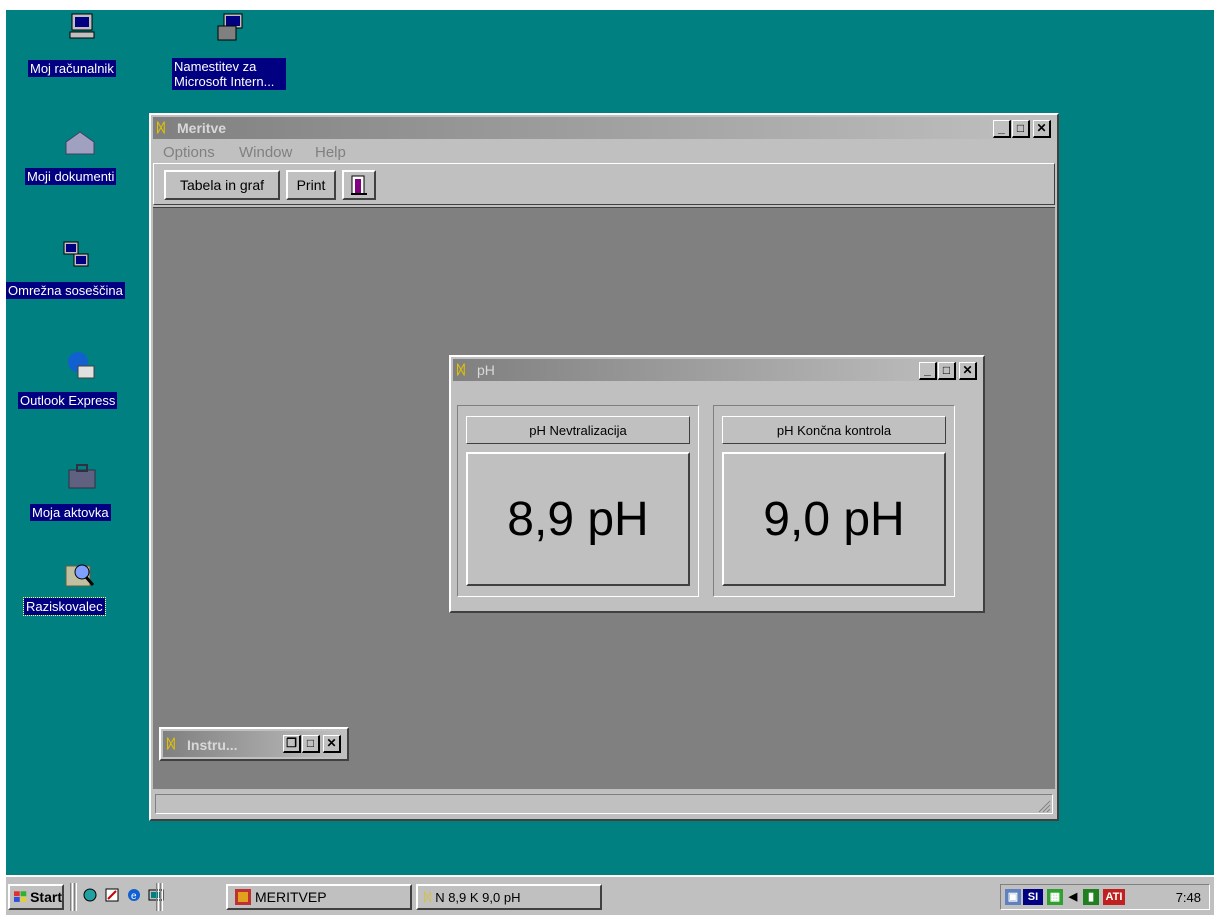 The image size is (1214, 915). What do you see at coordinates (1188, 897) in the screenshot?
I see `clock: 7:48` at bounding box center [1188, 897].